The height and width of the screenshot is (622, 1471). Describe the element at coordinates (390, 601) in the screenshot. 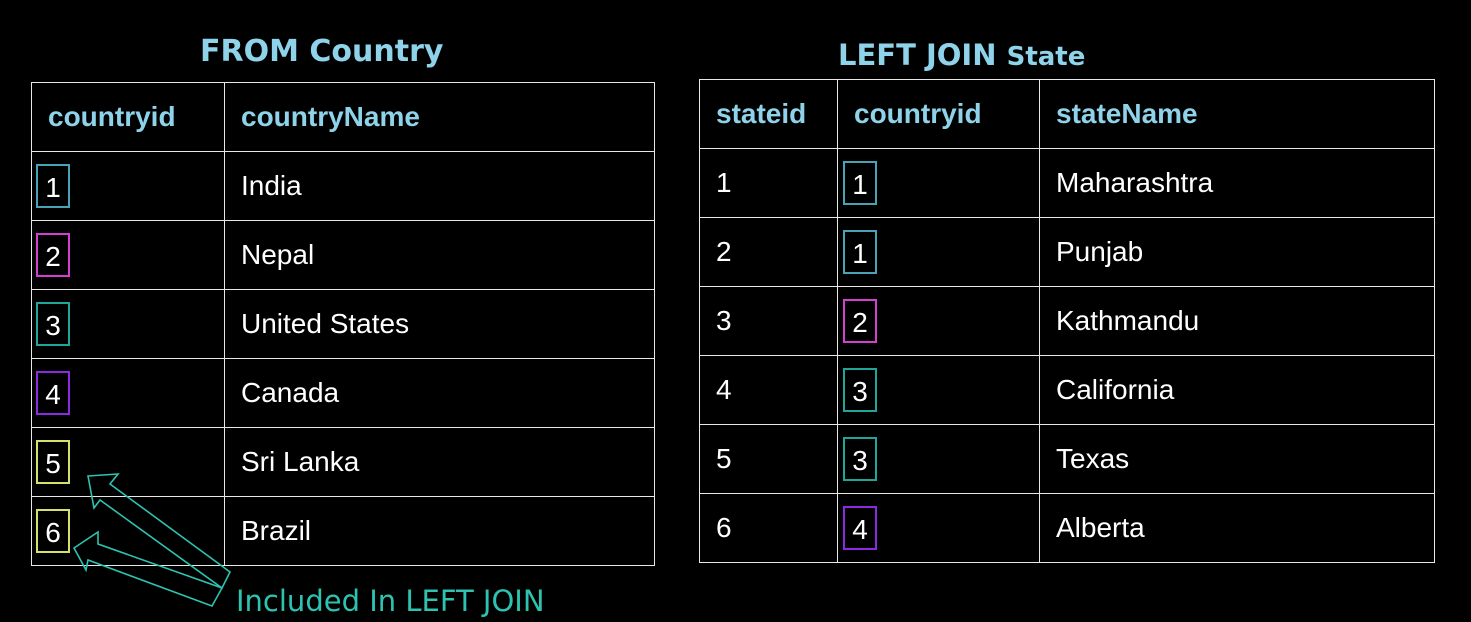

I see `left-join-annotation: Included In LEFT JOIN` at that location.